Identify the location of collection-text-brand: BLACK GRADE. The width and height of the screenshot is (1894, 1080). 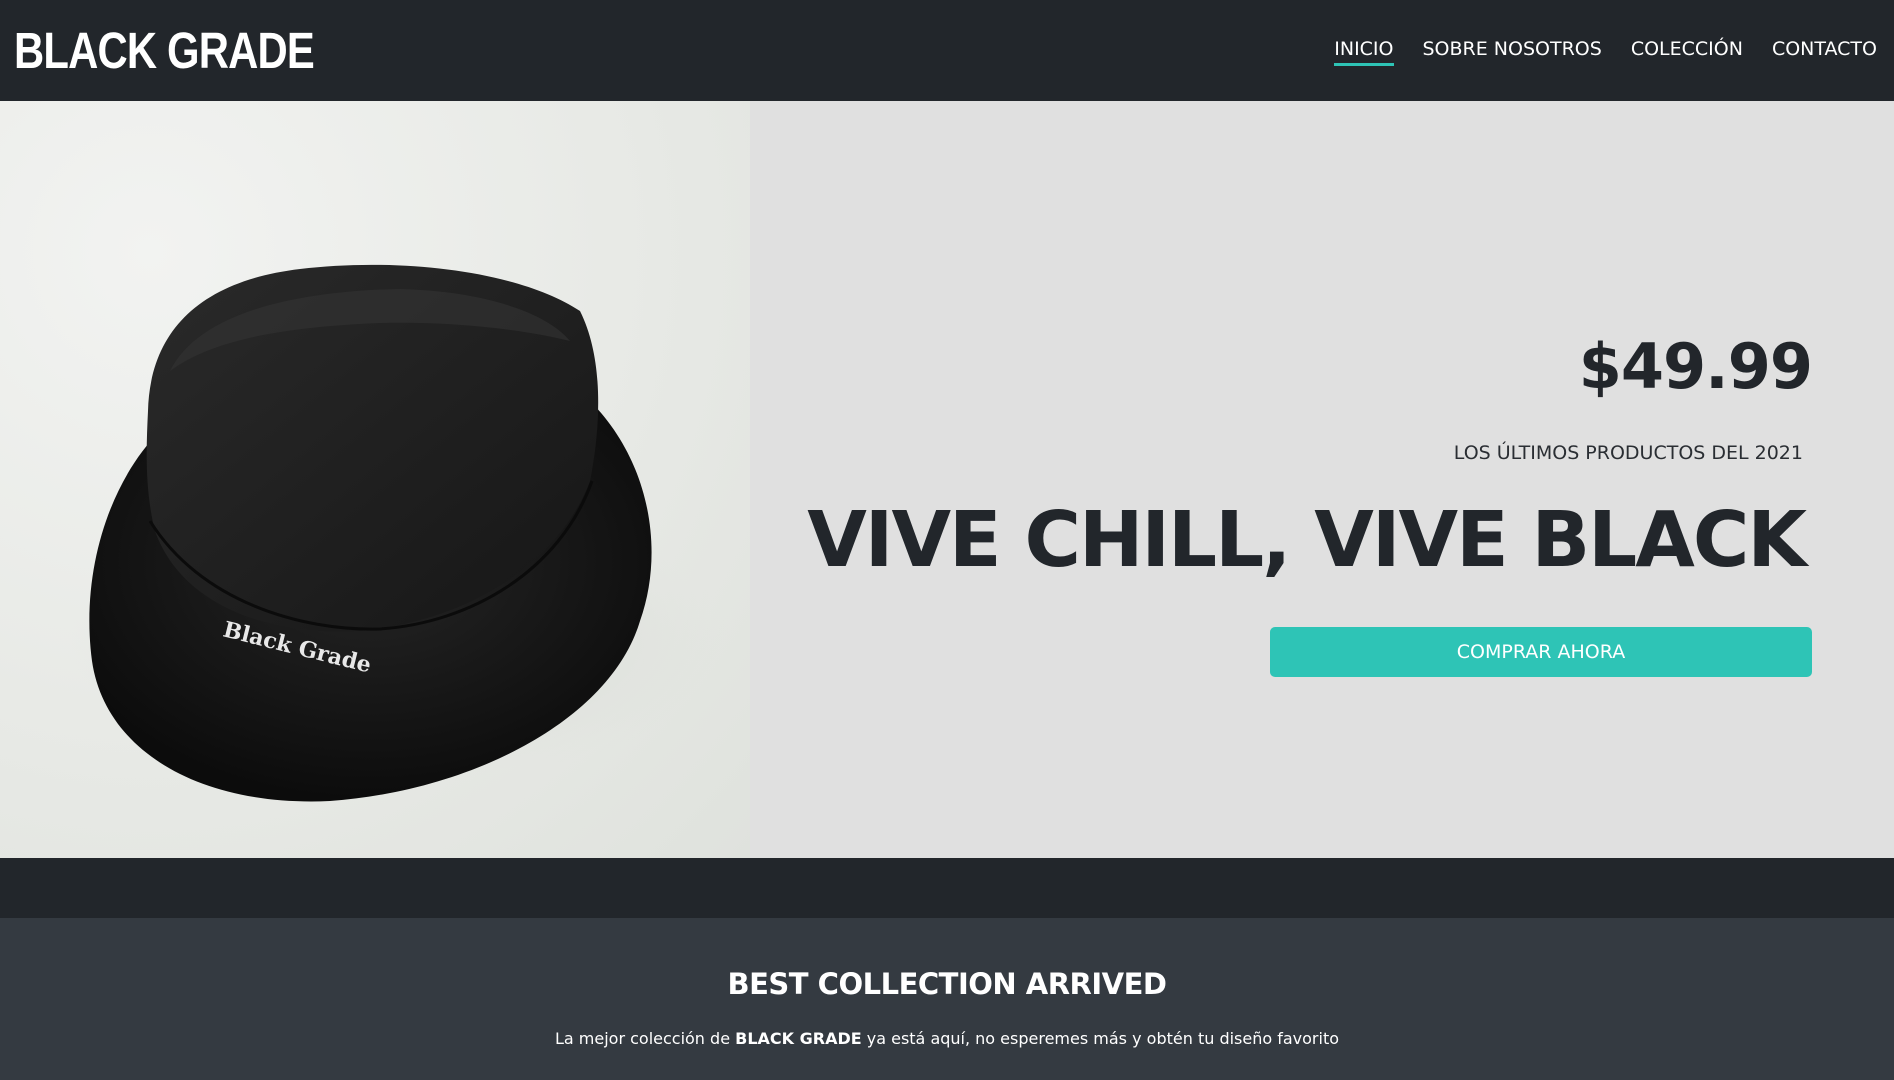
(798, 1038).